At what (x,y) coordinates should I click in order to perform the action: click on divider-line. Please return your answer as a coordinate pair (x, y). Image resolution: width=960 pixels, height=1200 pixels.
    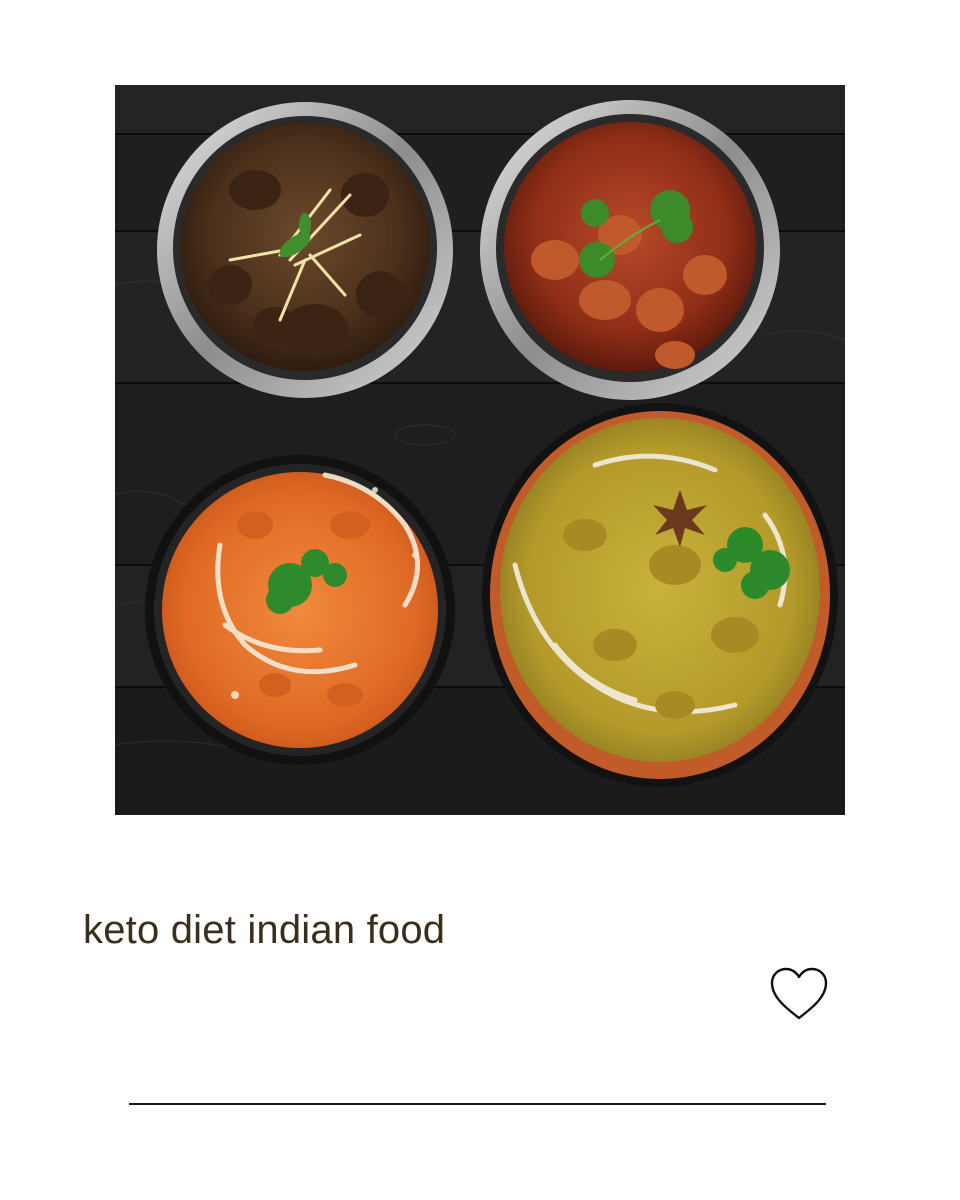
    Looking at the image, I should click on (477, 1104).